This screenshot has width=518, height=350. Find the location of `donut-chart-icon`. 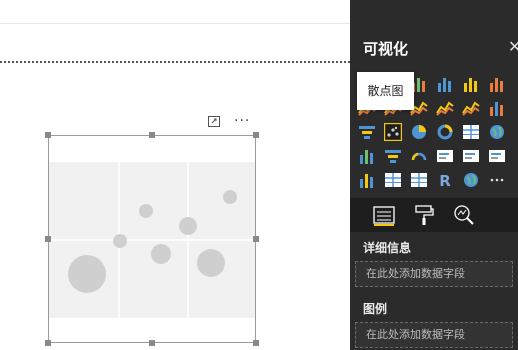

donut-chart-icon is located at coordinates (445, 132).